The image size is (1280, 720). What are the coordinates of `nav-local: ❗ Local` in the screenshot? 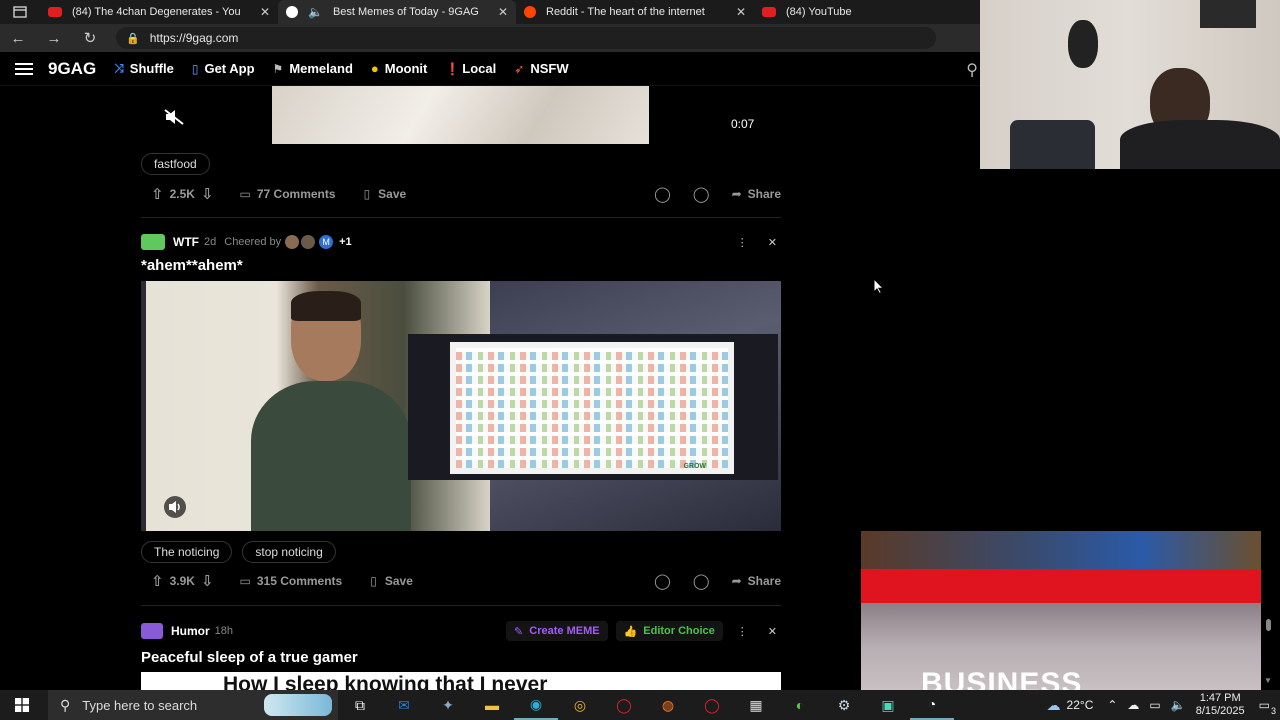 It's located at (470, 68).